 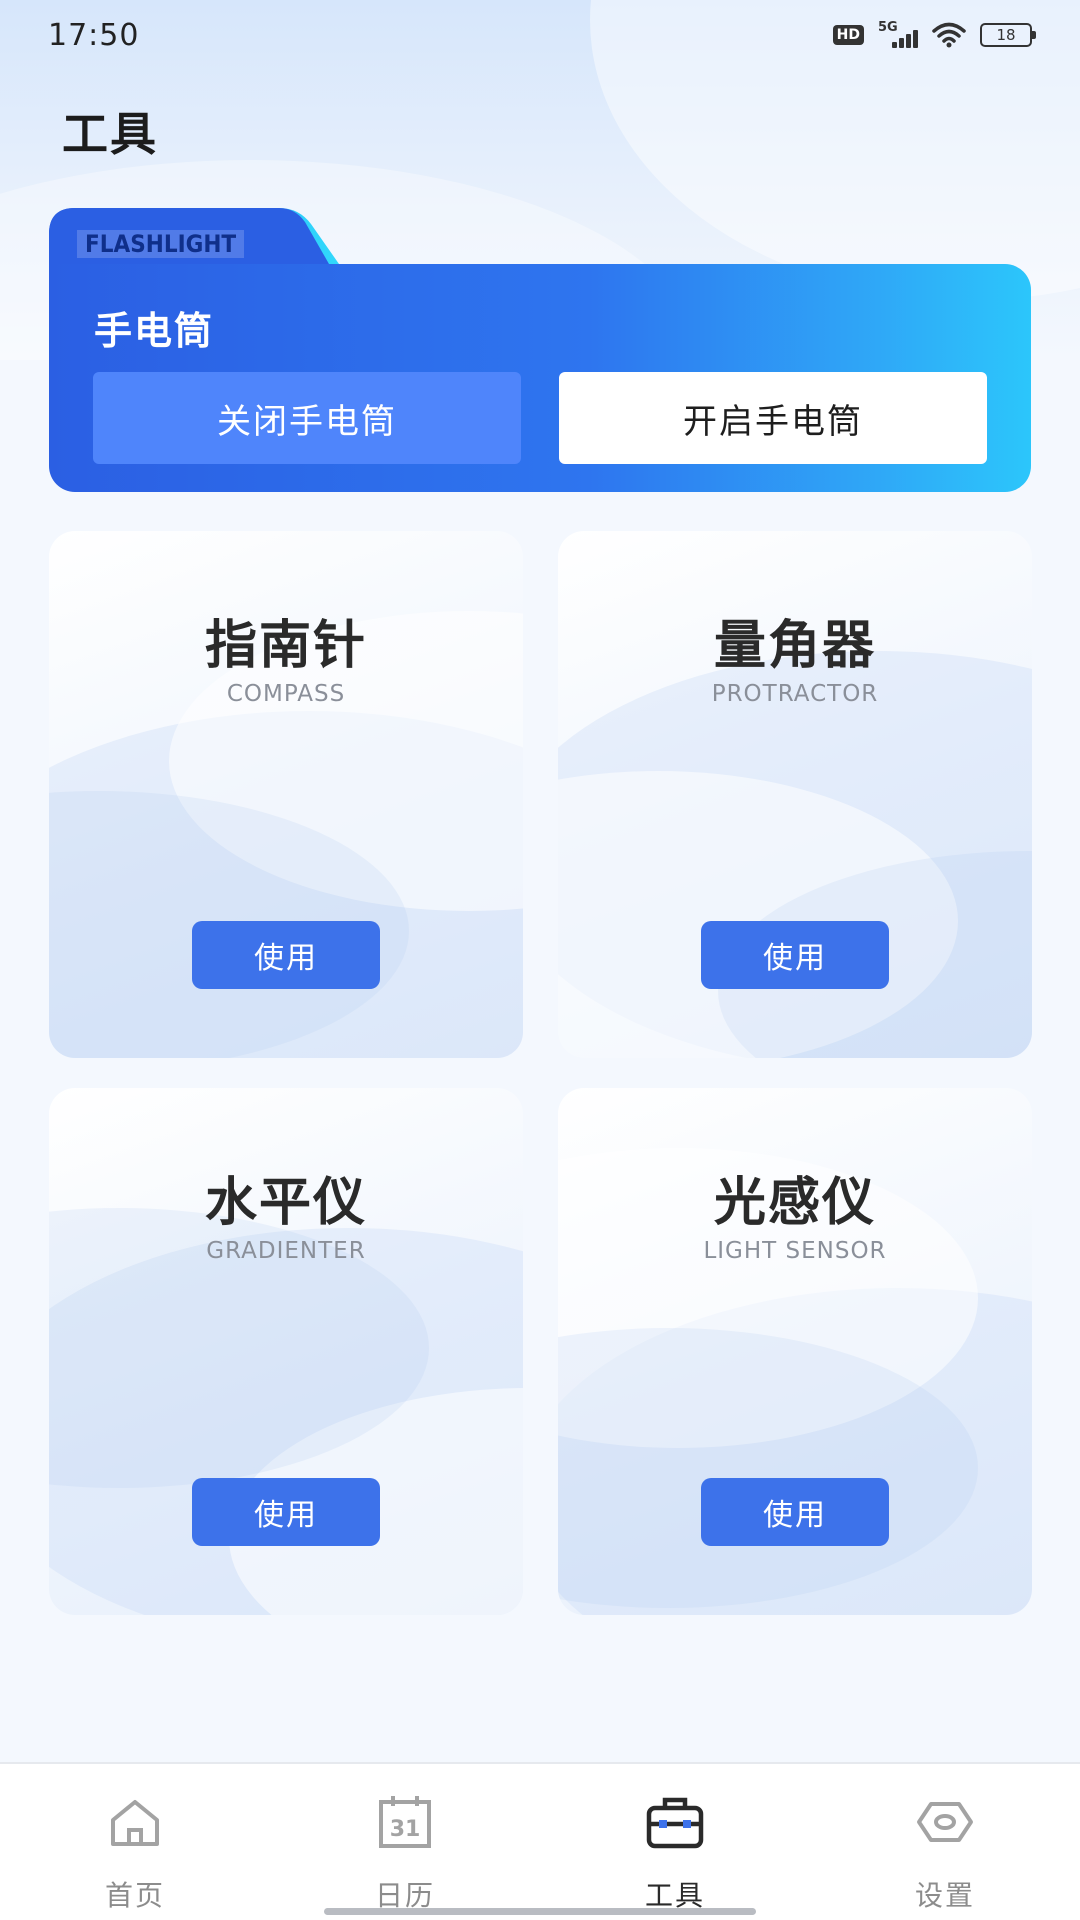 I want to click on flashlight-card: FLASHLIGHT 手电筒 关闭手电筒 开启手电筒, so click(x=540, y=350).